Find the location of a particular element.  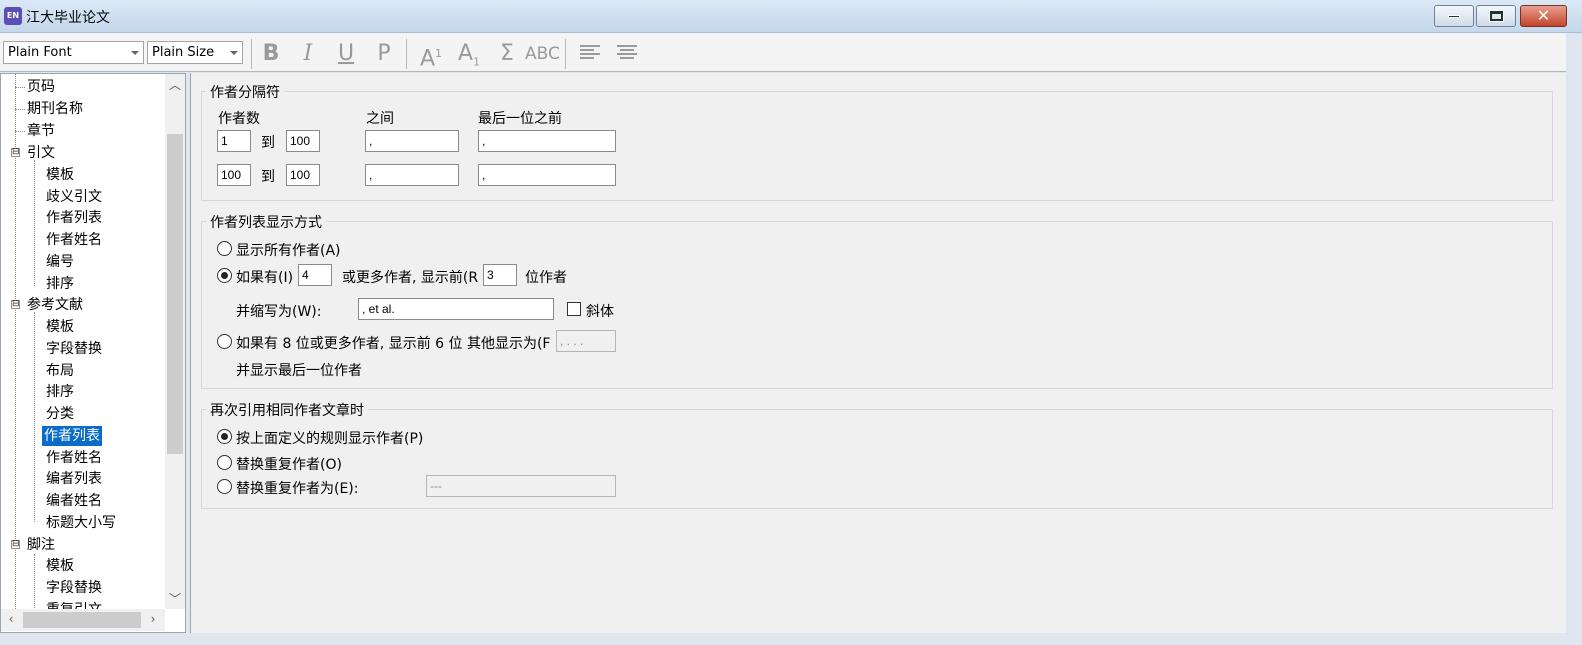

author-count-from-field: 100 is located at coordinates (234, 175).